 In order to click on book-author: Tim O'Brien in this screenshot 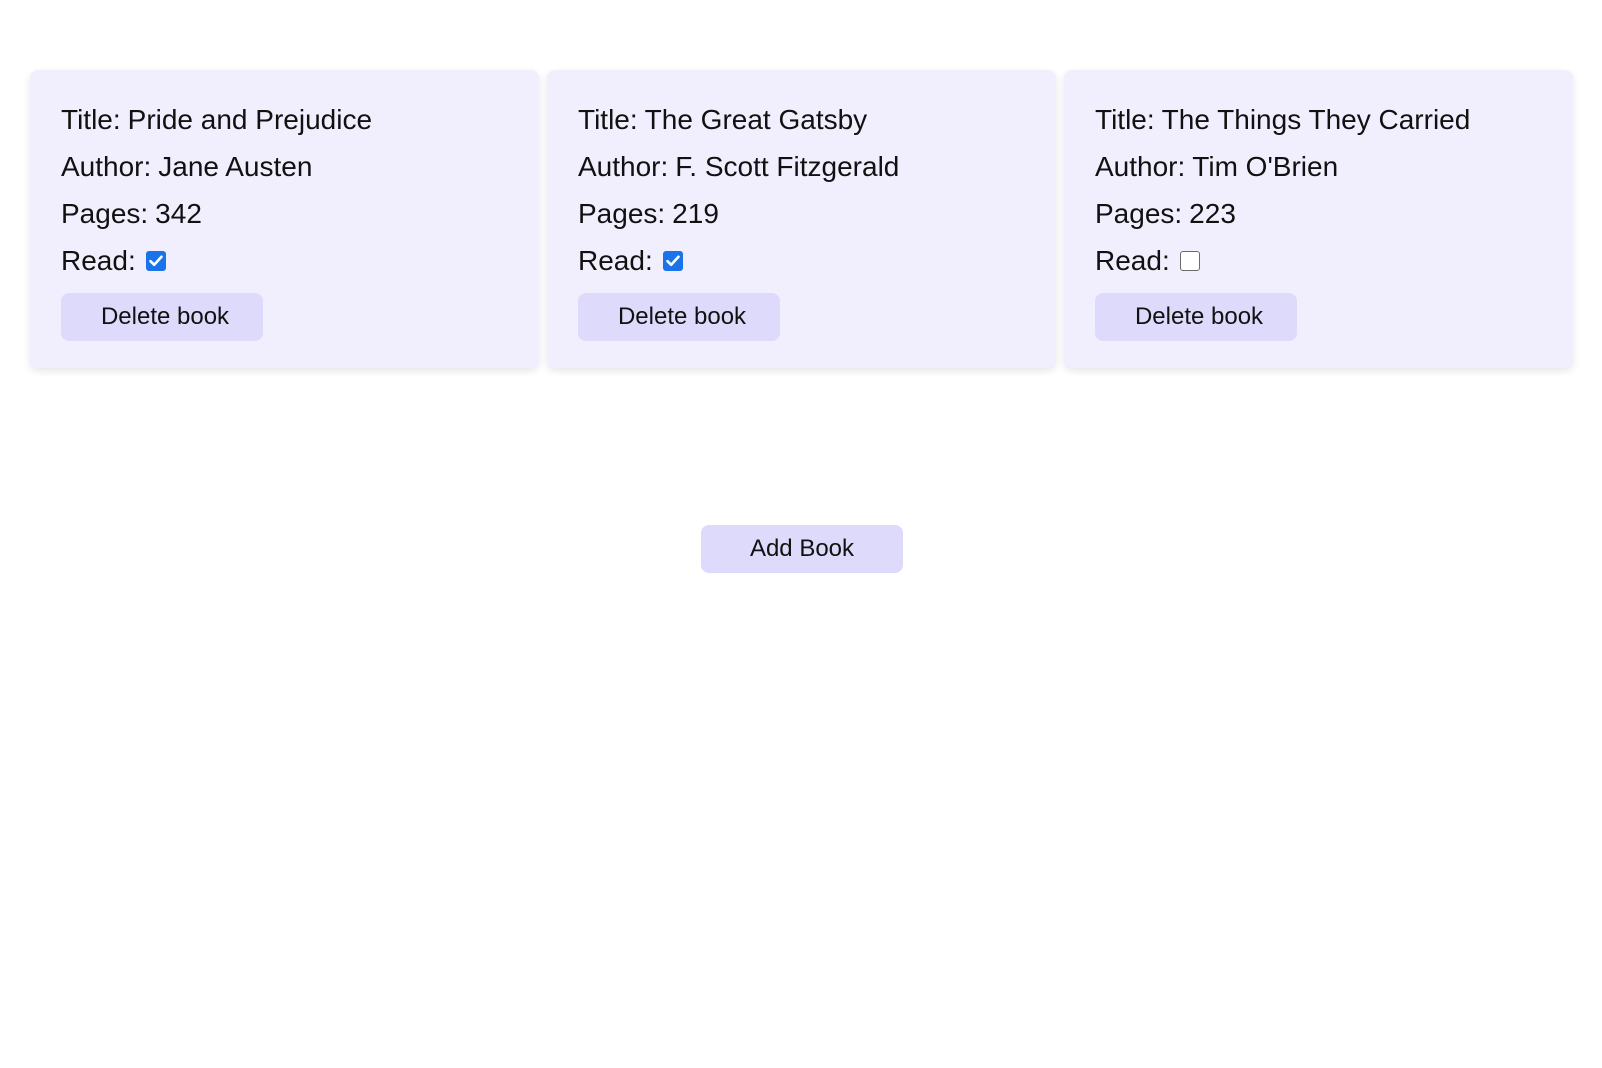, I will do `click(1265, 166)`.